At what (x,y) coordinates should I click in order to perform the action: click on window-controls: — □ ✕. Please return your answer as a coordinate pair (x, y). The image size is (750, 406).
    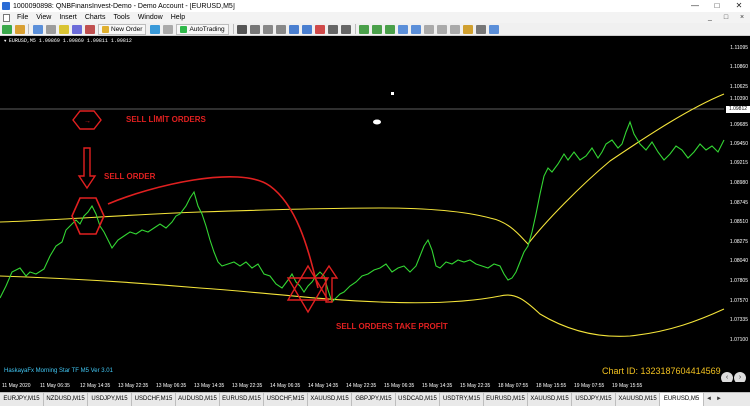
    Looking at the image, I should click on (717, 6).